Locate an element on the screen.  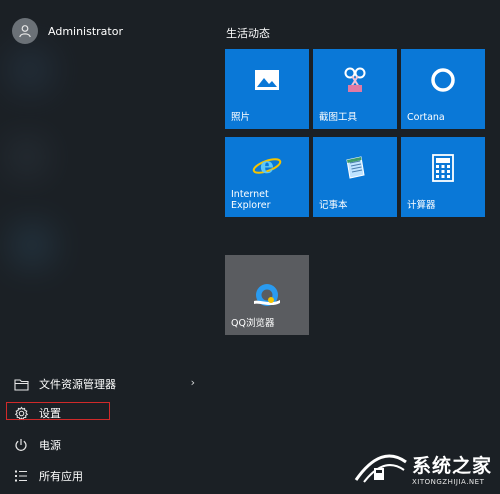
tile-notepad: 记事本 is located at coordinates (355, 177).